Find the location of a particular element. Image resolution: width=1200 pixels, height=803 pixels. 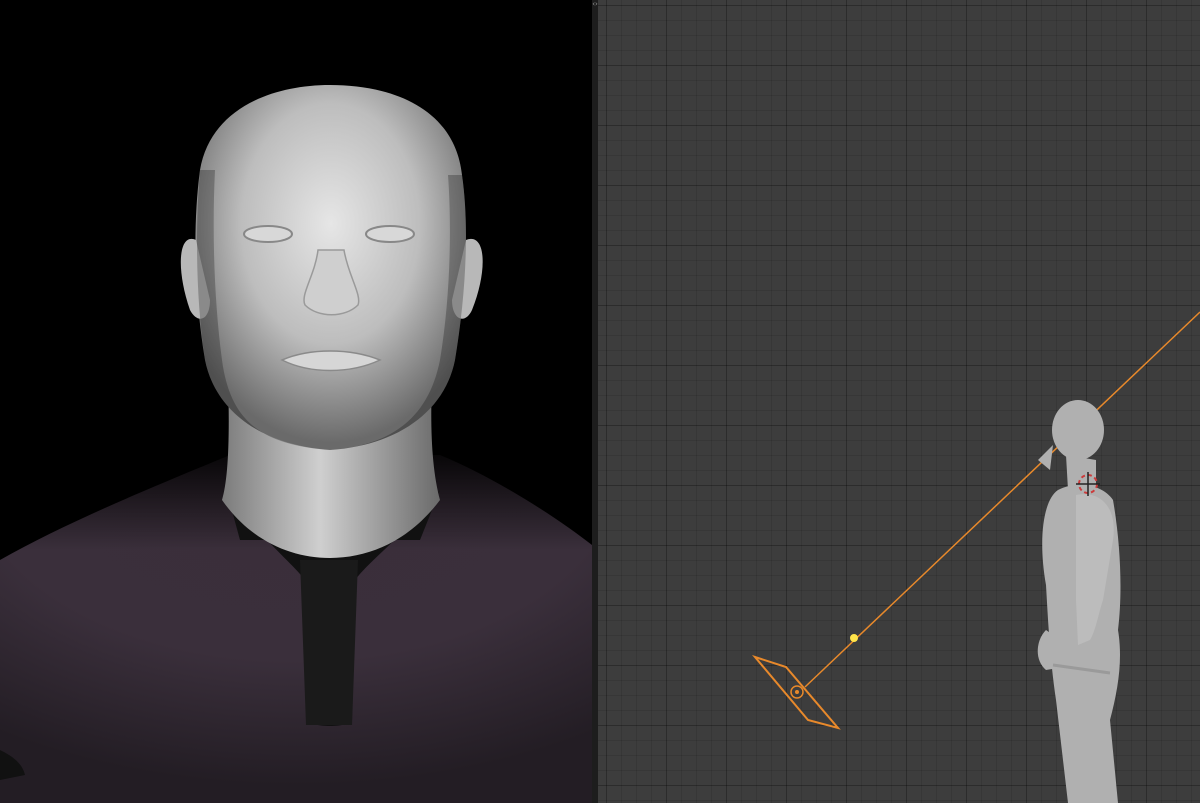

human-figure is located at coordinates (1079, 601).